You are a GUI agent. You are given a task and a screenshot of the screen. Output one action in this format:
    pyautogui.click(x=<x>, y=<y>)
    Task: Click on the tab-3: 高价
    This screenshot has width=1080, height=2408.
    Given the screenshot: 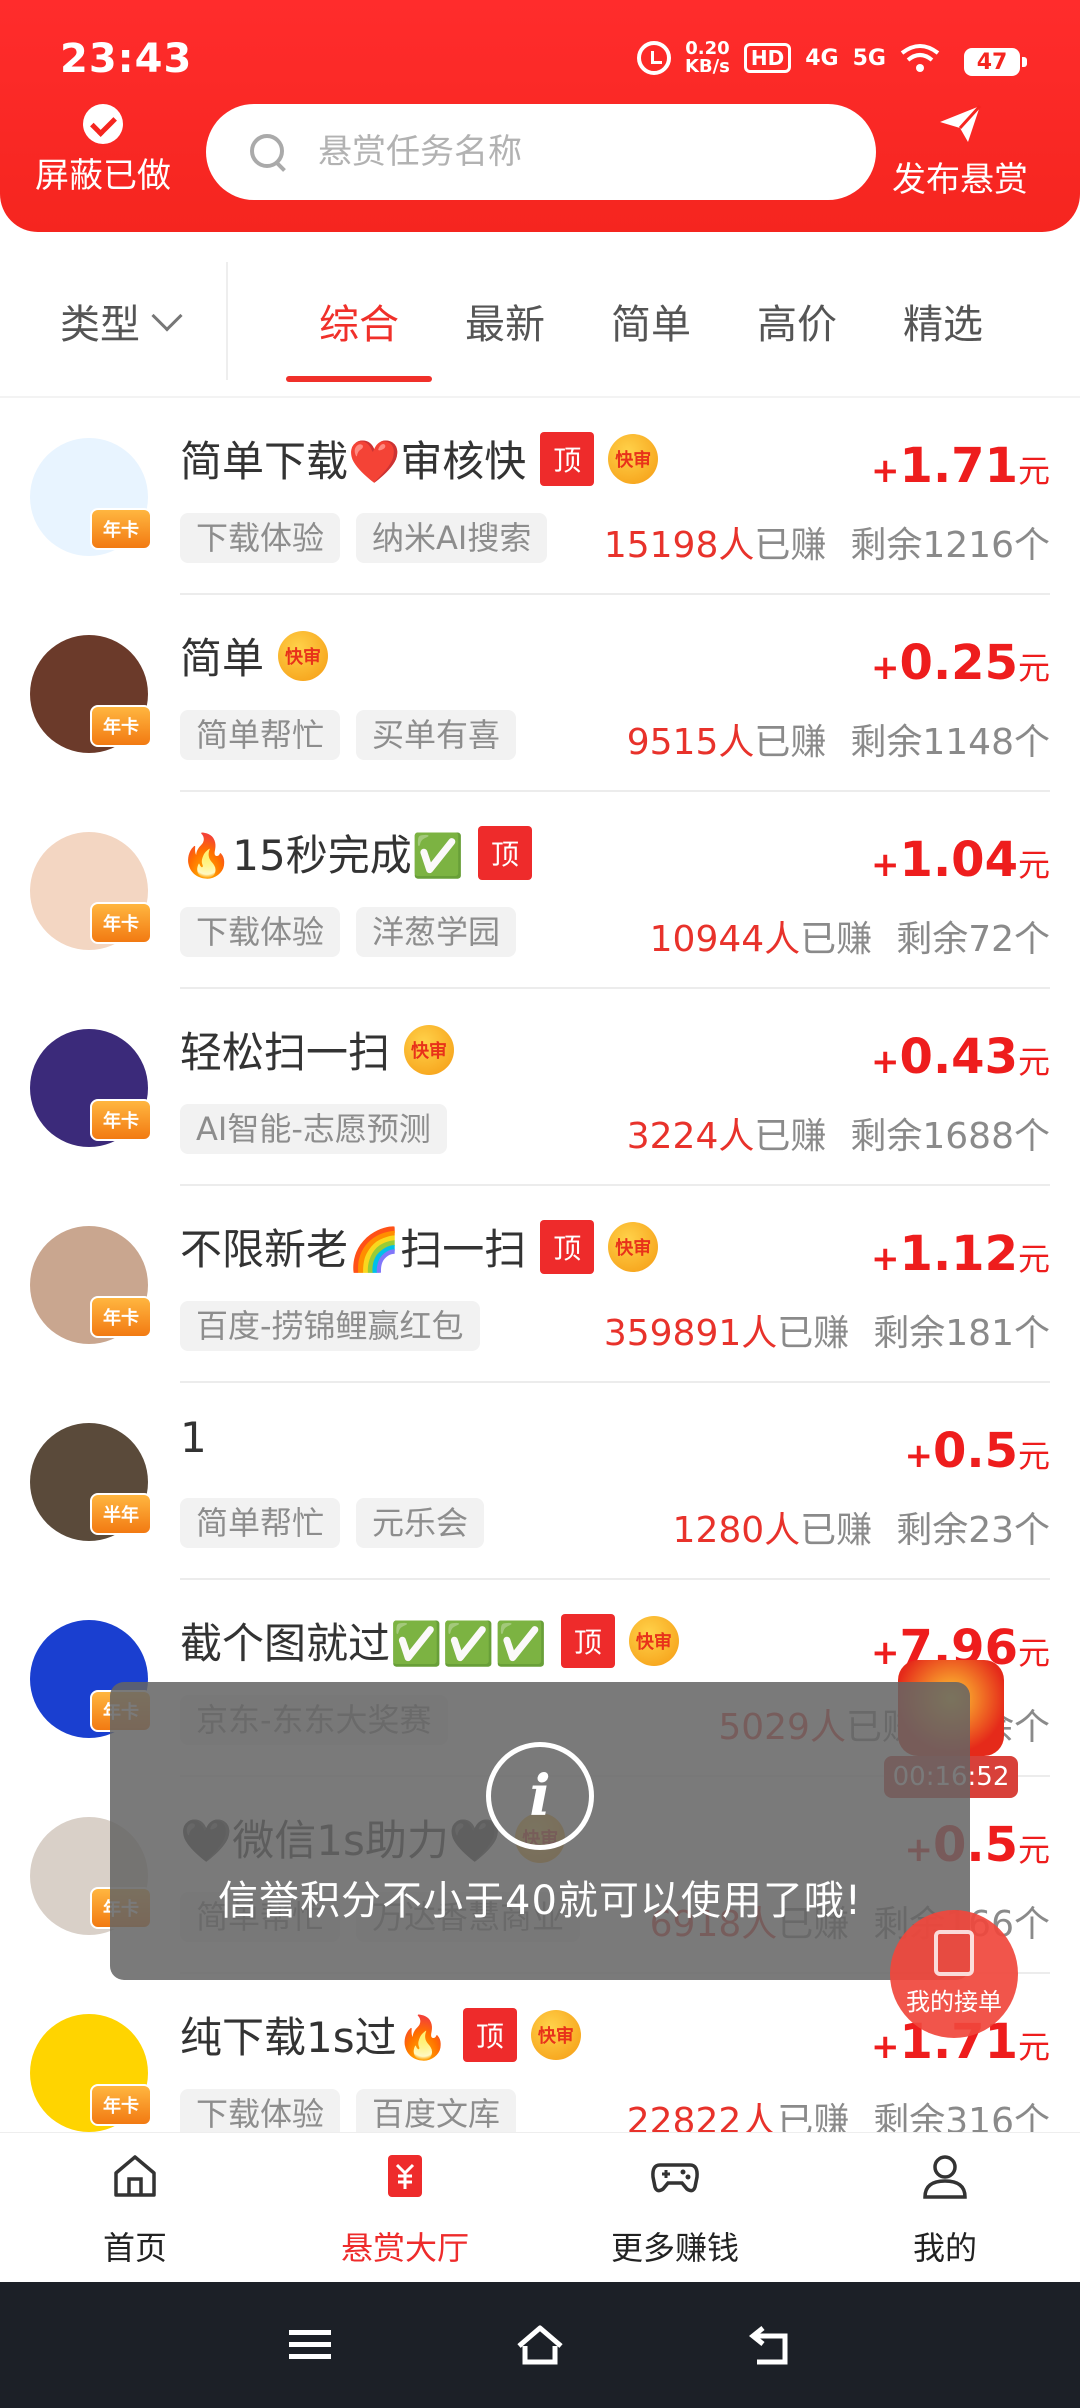 What is the action you would take?
    pyautogui.click(x=797, y=337)
    